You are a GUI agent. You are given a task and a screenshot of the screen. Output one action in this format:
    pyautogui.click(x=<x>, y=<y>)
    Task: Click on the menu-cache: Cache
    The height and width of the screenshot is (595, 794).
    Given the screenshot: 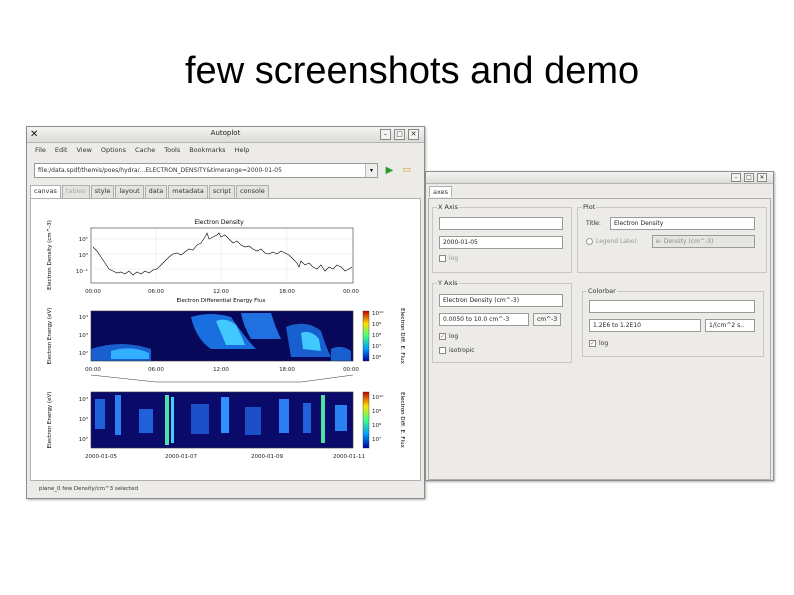 What is the action you would take?
    pyautogui.click(x=145, y=150)
    